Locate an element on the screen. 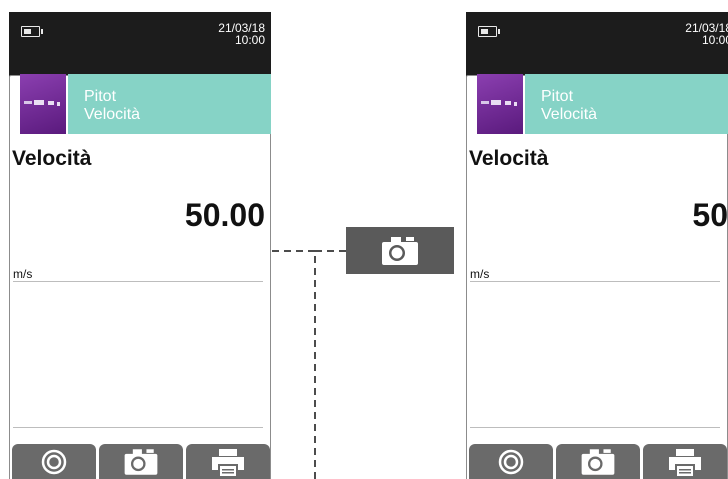 This screenshot has width=728, height=479. snapshot-camera-button is located at coordinates (400, 250).